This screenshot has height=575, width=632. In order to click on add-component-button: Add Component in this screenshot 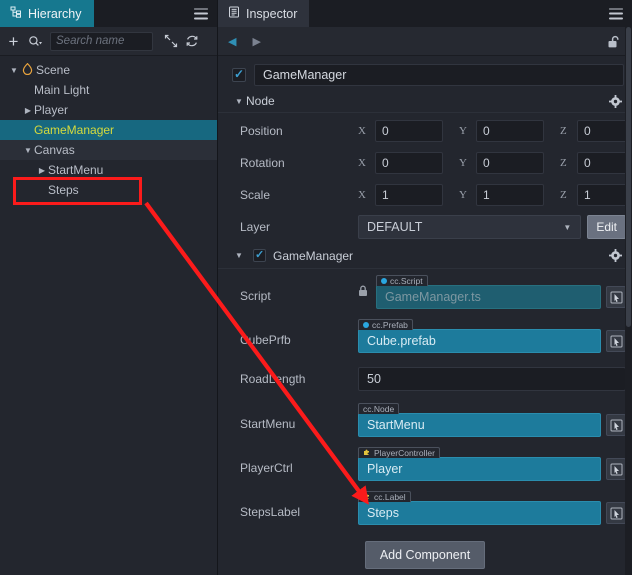, I will do `click(425, 555)`.